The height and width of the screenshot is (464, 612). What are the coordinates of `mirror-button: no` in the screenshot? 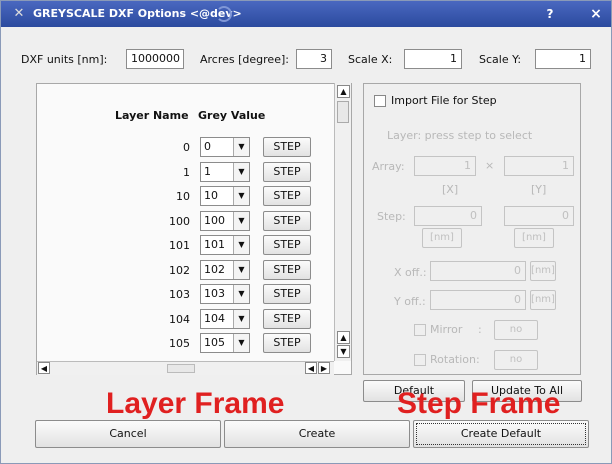 It's located at (516, 330).